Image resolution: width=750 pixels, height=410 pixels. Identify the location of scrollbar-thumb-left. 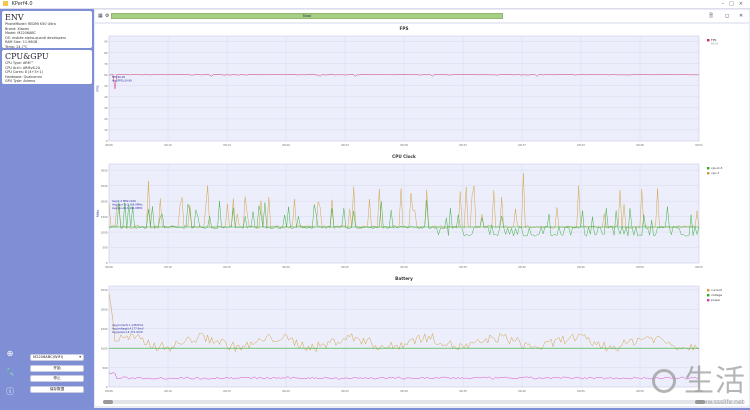
(108, 402).